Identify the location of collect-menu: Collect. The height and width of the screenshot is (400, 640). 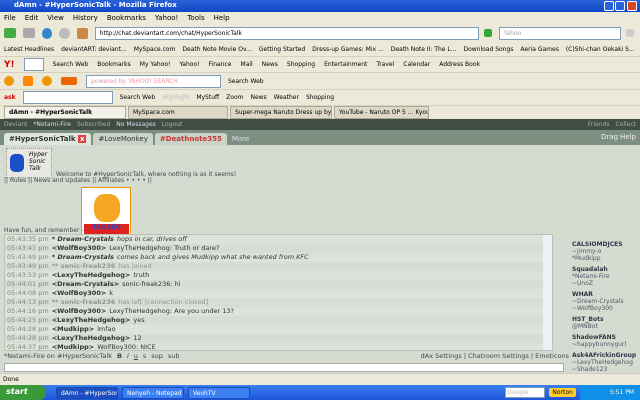
(625, 124).